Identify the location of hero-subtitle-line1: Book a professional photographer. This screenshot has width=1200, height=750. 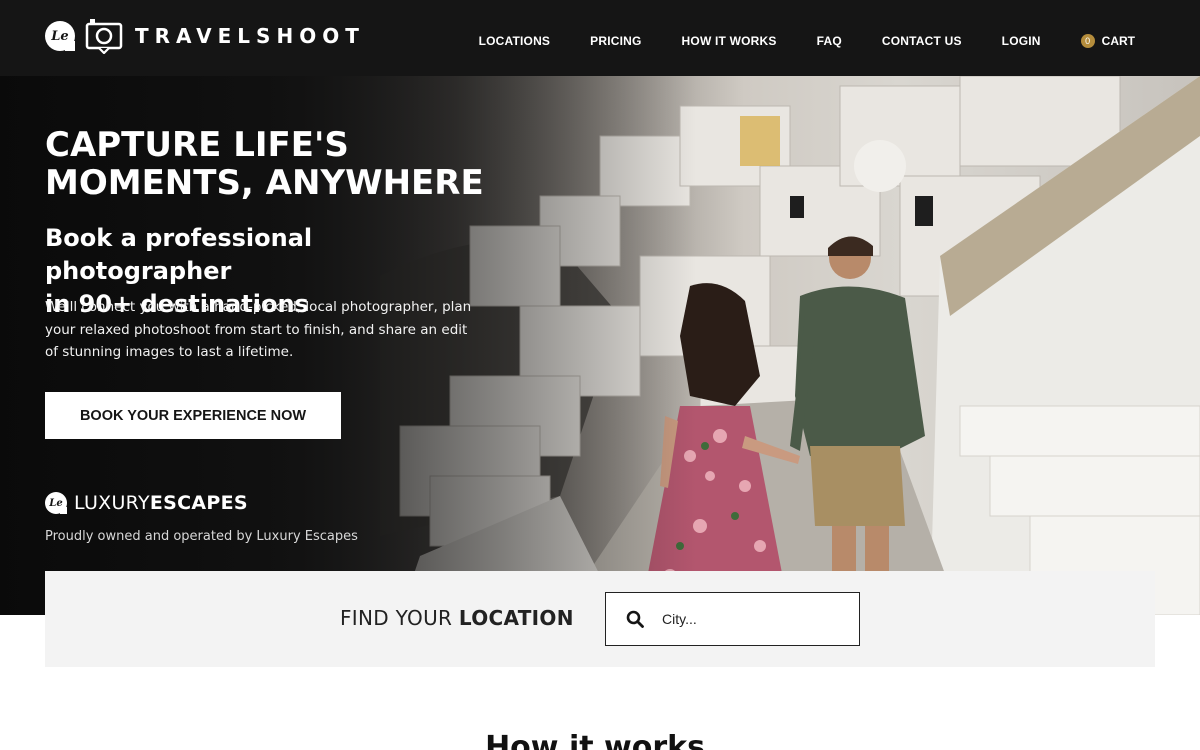
(179, 254).